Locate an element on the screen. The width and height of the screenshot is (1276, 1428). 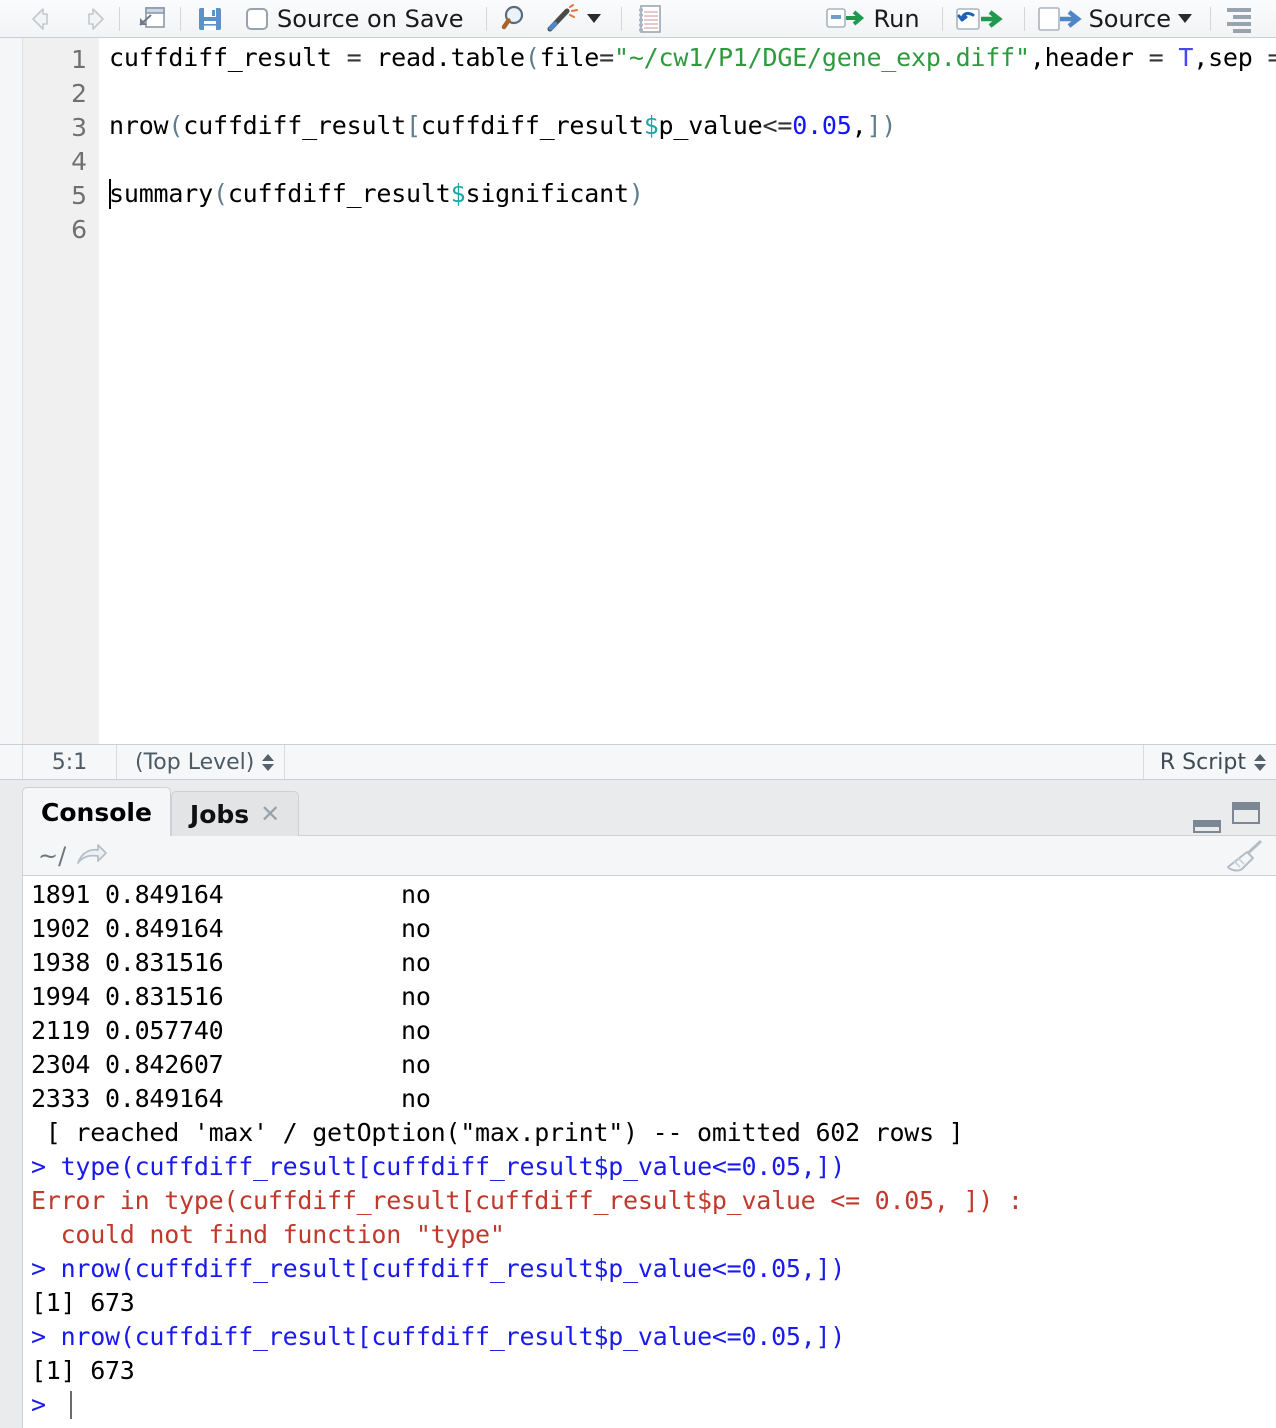
source-editor-toolbar: Source on Save Run Source is located at coordinates (638, 19).